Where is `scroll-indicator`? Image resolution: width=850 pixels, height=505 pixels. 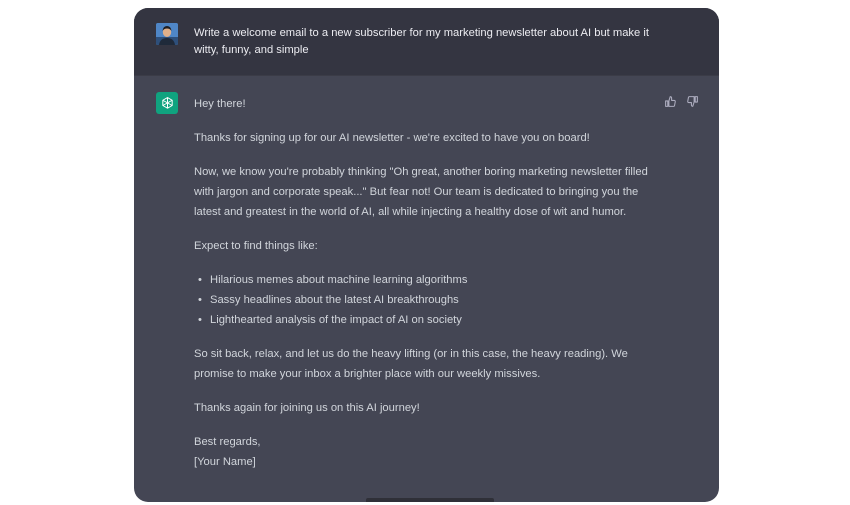
scroll-indicator is located at coordinates (430, 500).